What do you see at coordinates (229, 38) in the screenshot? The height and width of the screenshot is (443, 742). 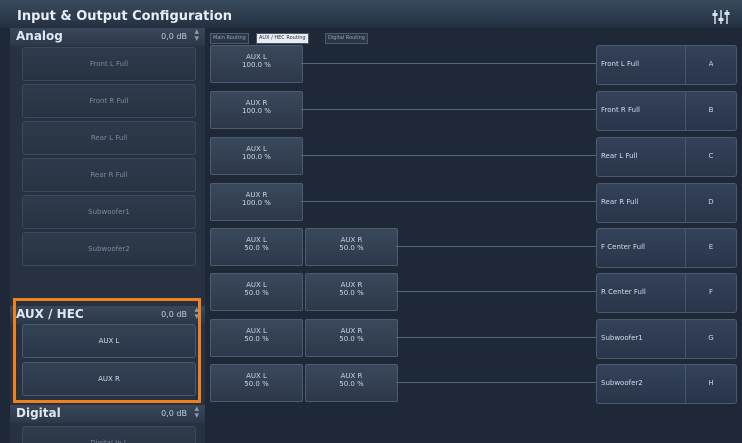 I see `tab-main-routing: Main Routing` at bounding box center [229, 38].